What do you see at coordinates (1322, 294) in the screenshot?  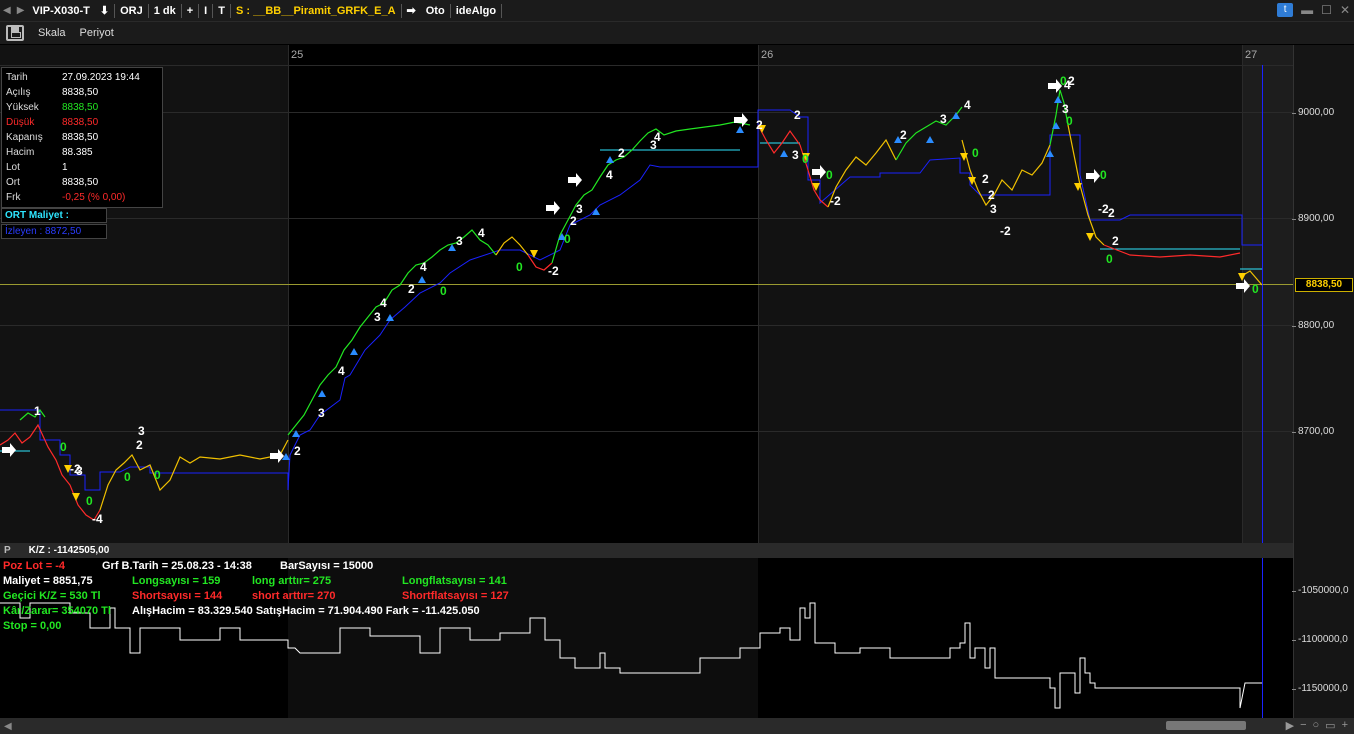 I see `price-axis: 9000,00 8900,00 8838,50 8800,00 8700,00` at bounding box center [1322, 294].